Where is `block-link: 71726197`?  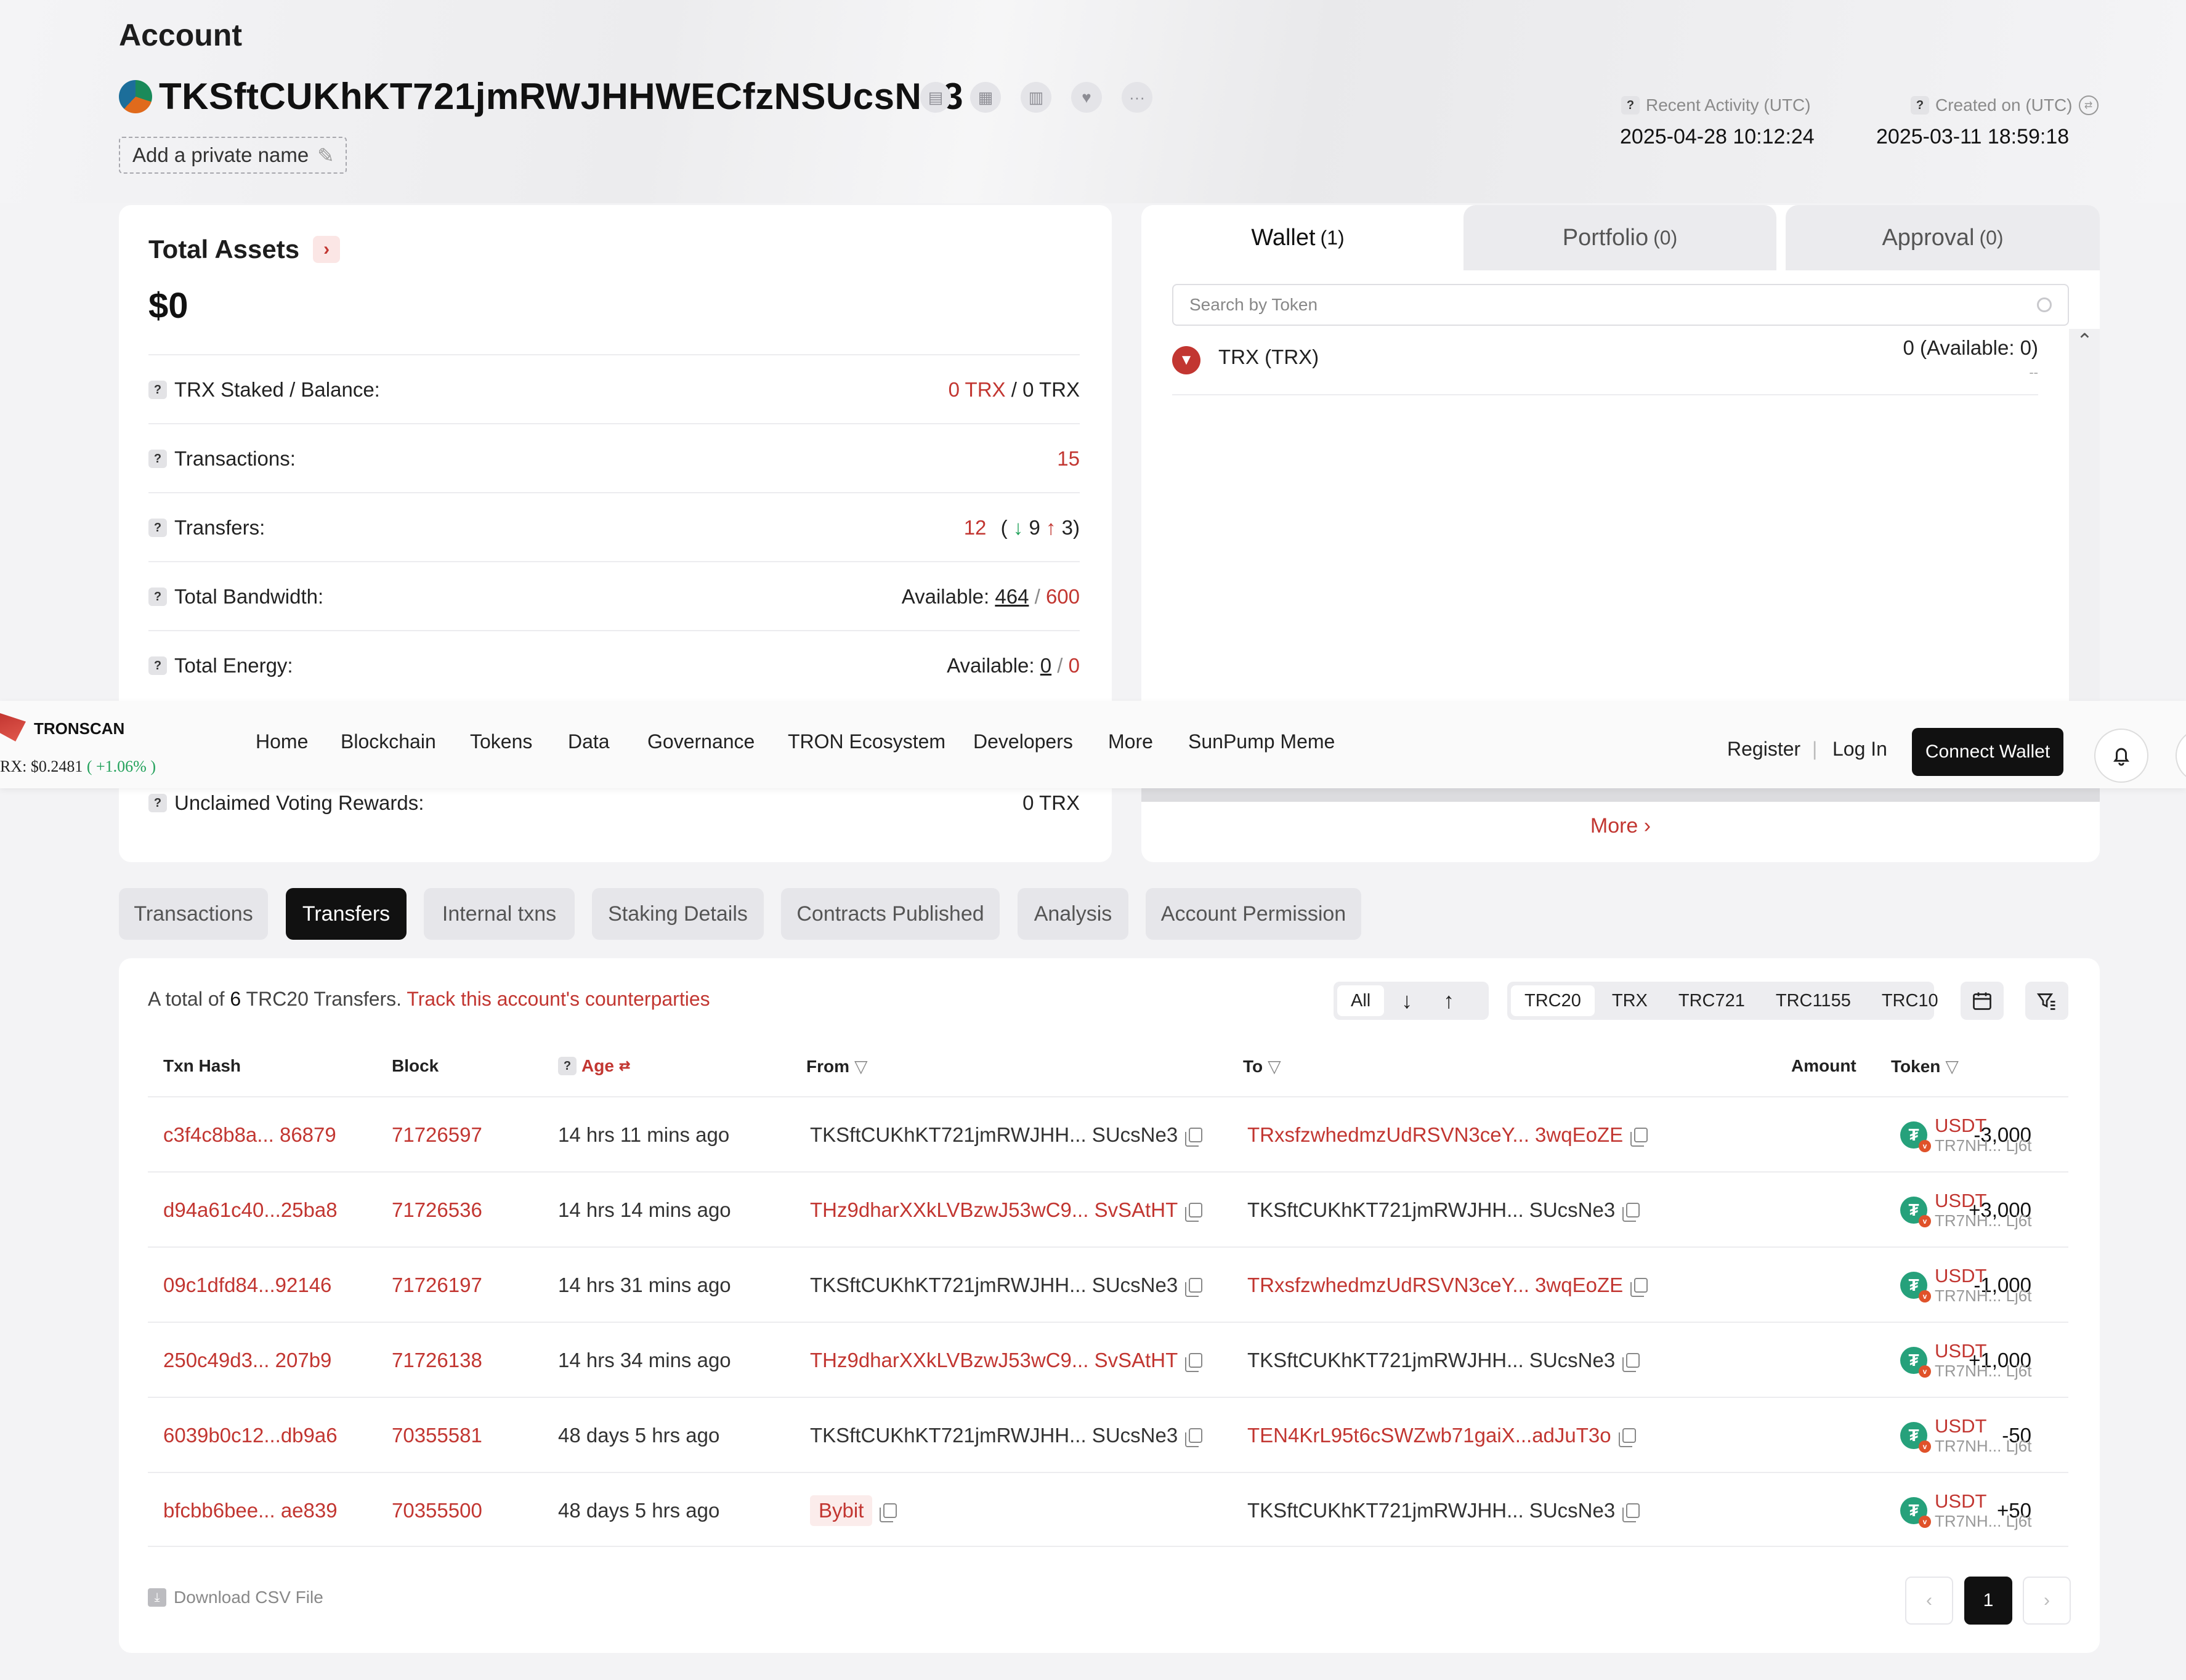
block-link: 71726197 is located at coordinates (437, 1285).